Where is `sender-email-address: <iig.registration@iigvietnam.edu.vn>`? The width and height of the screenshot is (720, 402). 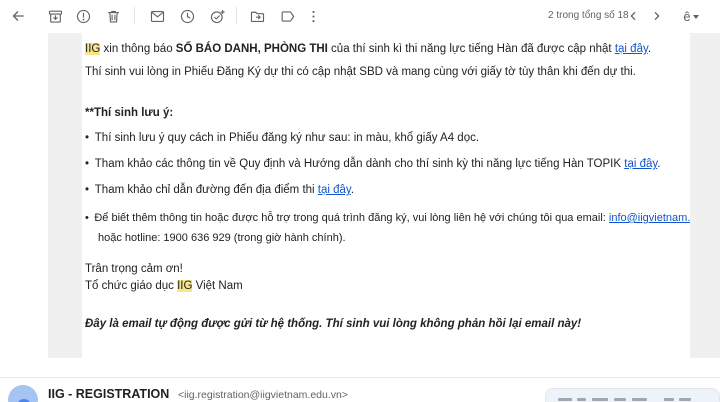 sender-email-address: <iig.registration@iigvietnam.edu.vn> is located at coordinates (263, 395).